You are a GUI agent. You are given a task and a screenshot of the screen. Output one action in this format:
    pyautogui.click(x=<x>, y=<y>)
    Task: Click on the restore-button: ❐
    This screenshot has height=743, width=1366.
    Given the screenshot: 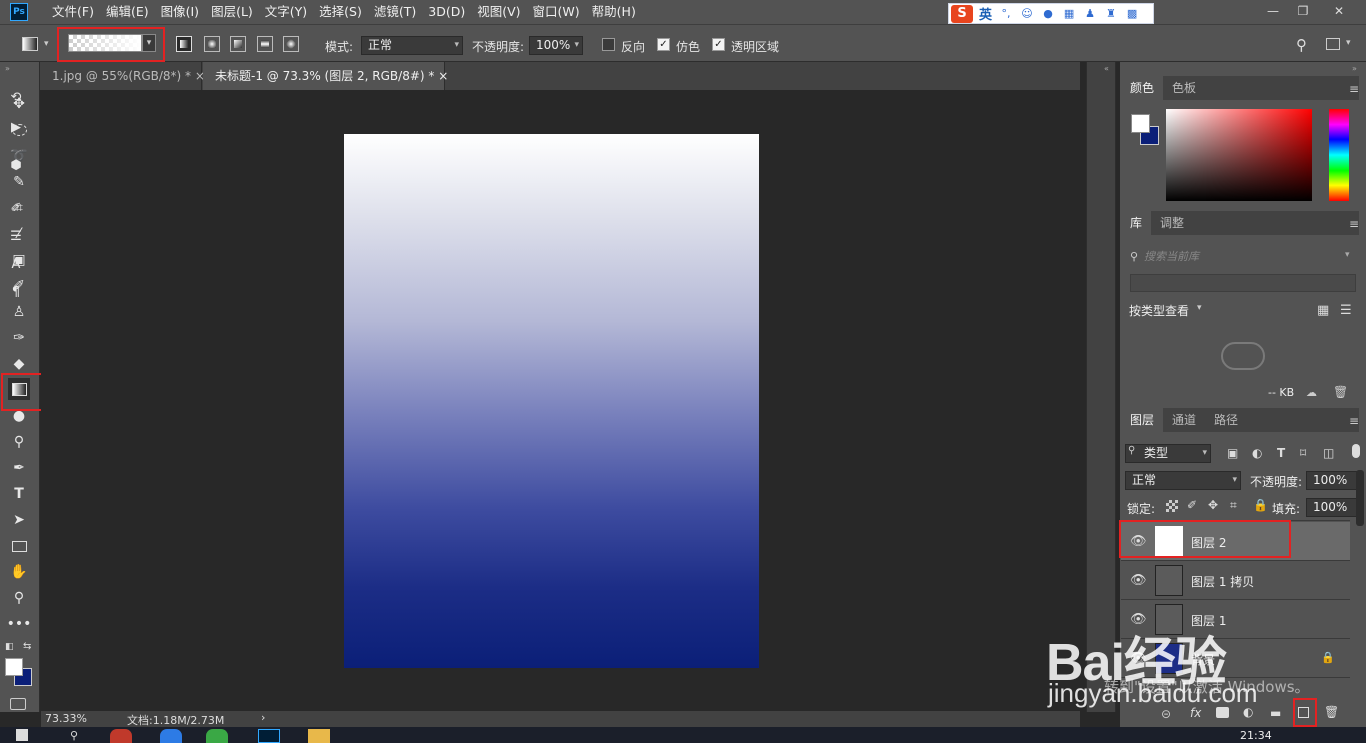 What is the action you would take?
    pyautogui.click(x=1303, y=11)
    